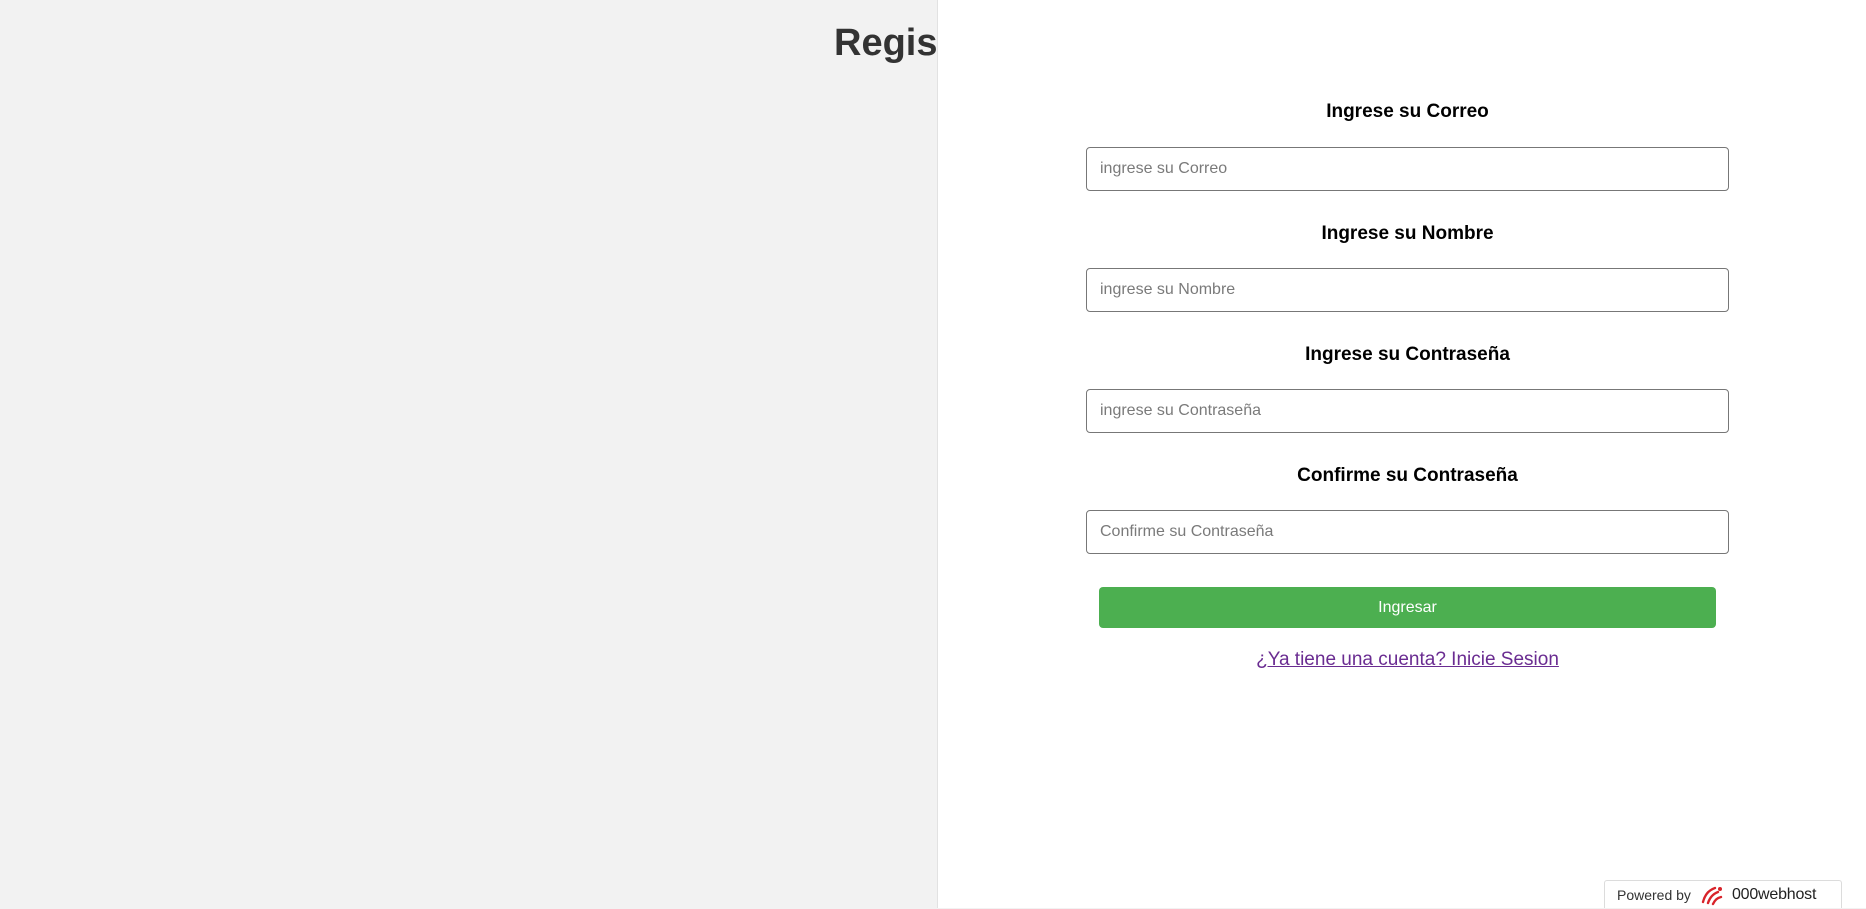 This screenshot has height=909, width=1866. What do you see at coordinates (1407, 475) in the screenshot?
I see `confirm-password-label: Confirme su Contraseña` at bounding box center [1407, 475].